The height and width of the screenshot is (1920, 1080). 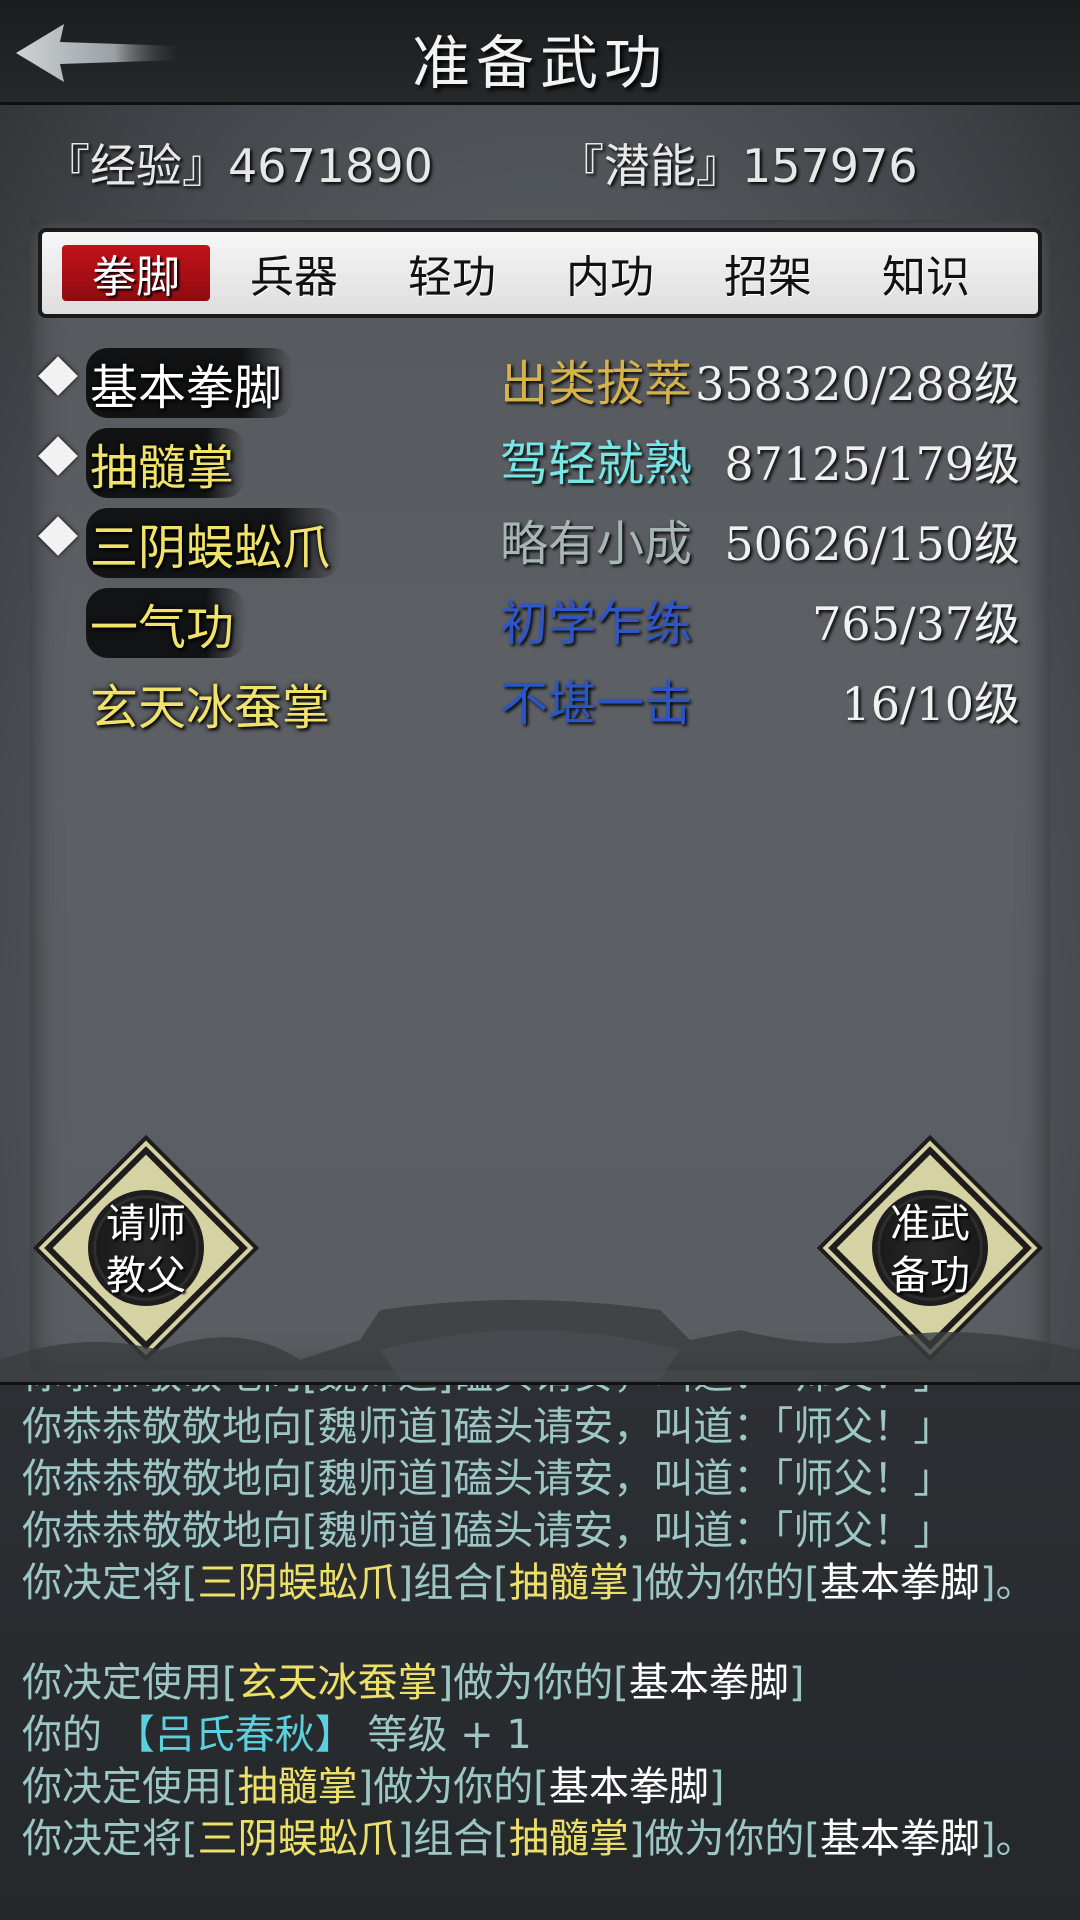 I want to click on prepare-skill-line1: 准武, so click(x=930, y=1224).